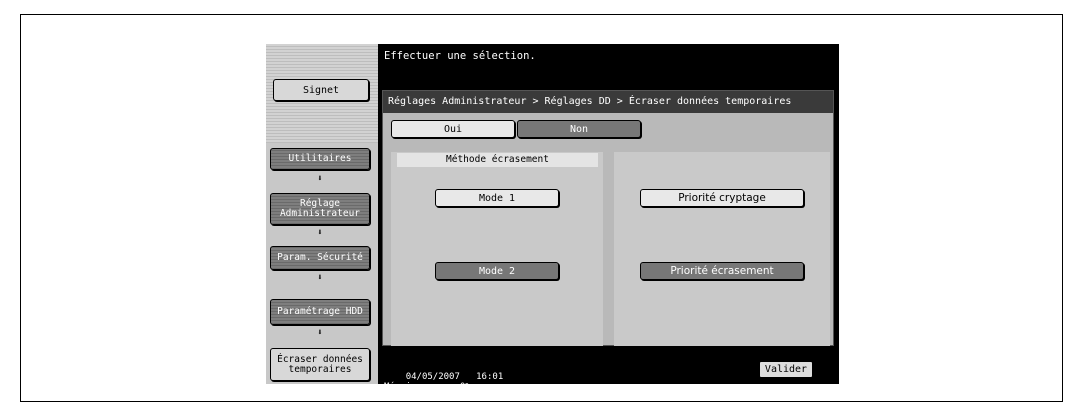 This screenshot has height=416, width=1083. I want to click on mode-2-label: Mode 2, so click(497, 271).